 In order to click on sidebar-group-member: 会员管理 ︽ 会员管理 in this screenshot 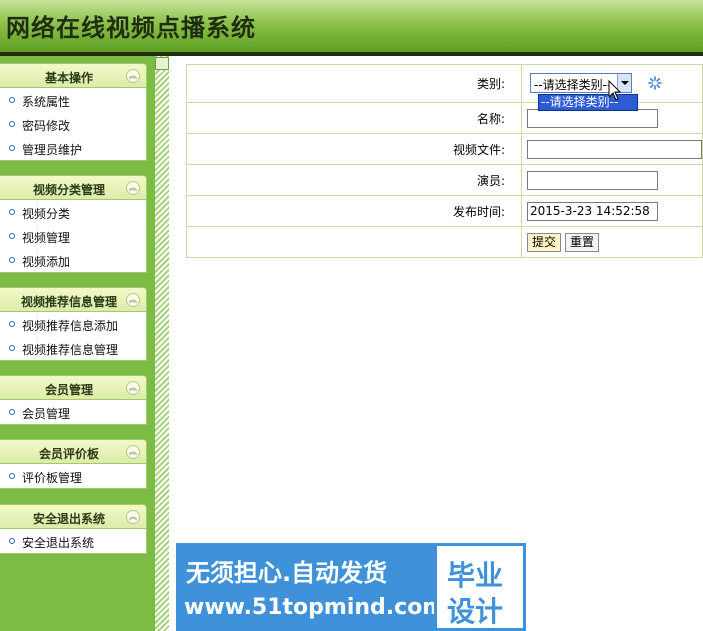, I will do `click(73, 400)`.